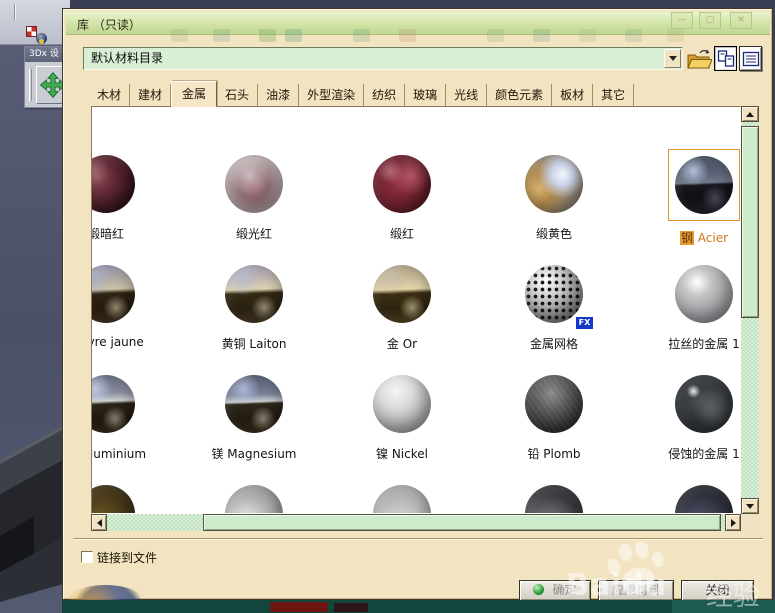 The height and width of the screenshot is (613, 775). I want to click on material-label: 缎黄色, so click(553, 234).